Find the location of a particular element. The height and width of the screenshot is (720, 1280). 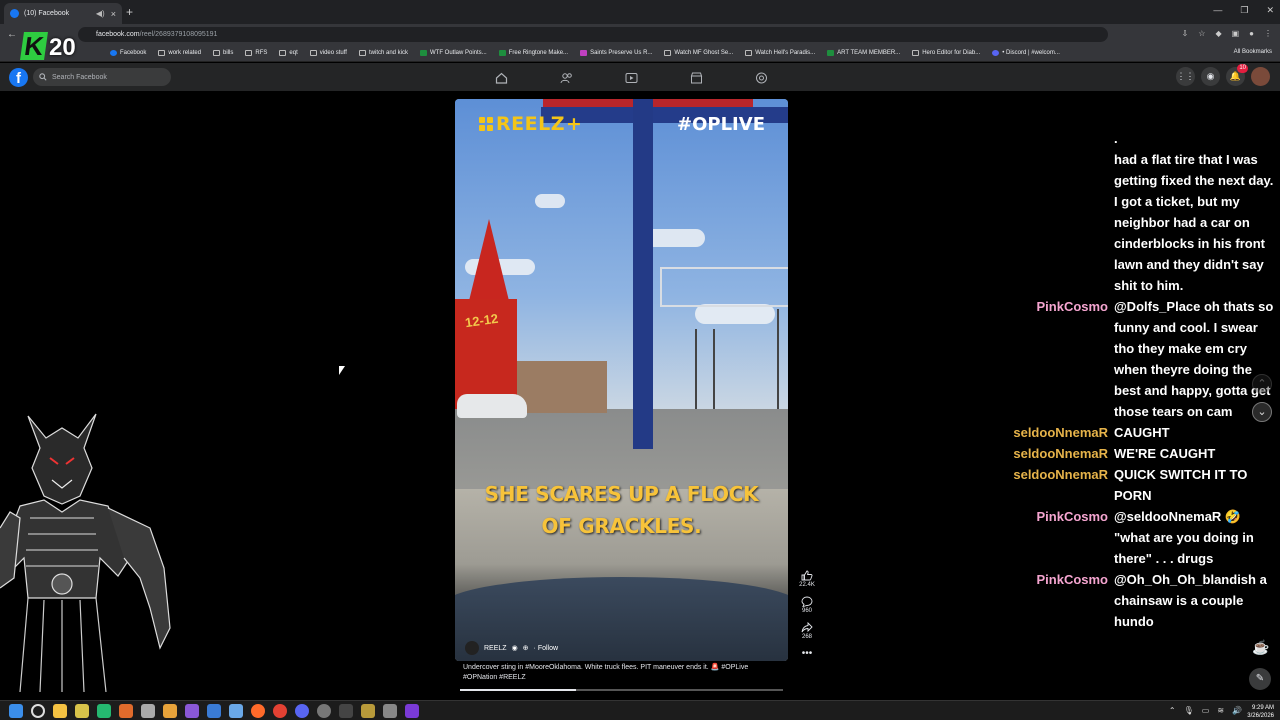

like-button: 22.4K is located at coordinates (807, 579).